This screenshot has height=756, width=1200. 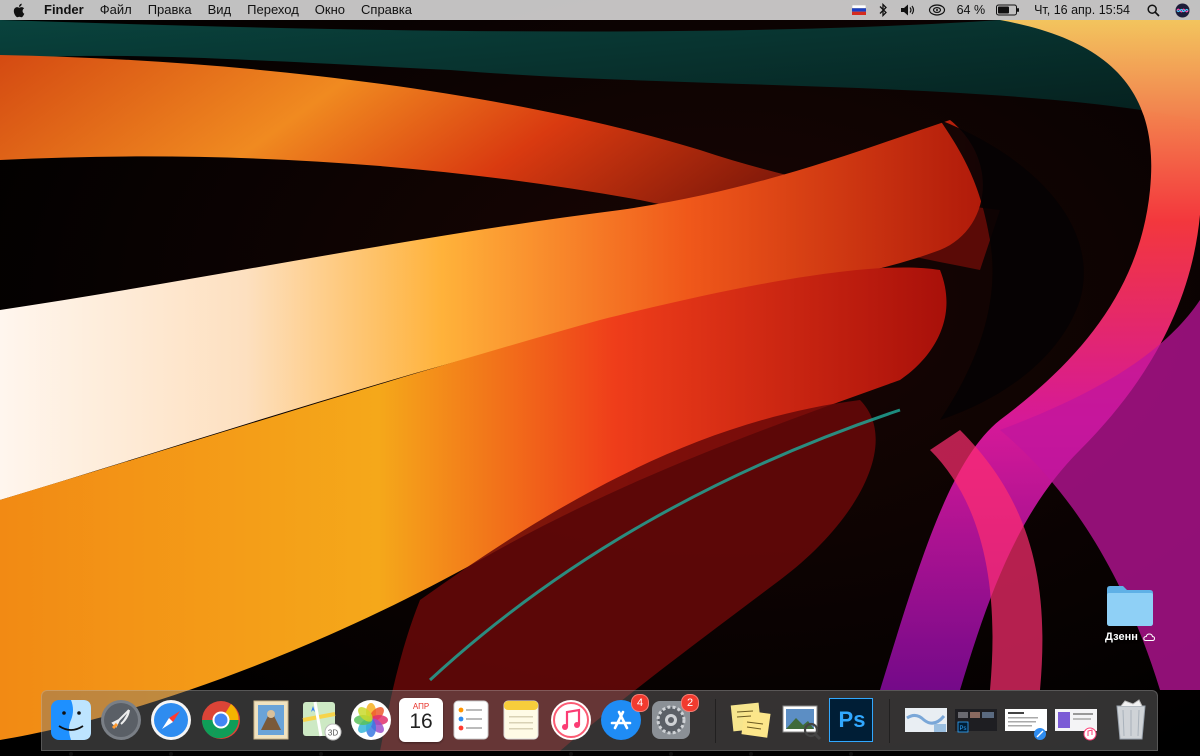 I want to click on dock-stickies, so click(x=751, y=726).